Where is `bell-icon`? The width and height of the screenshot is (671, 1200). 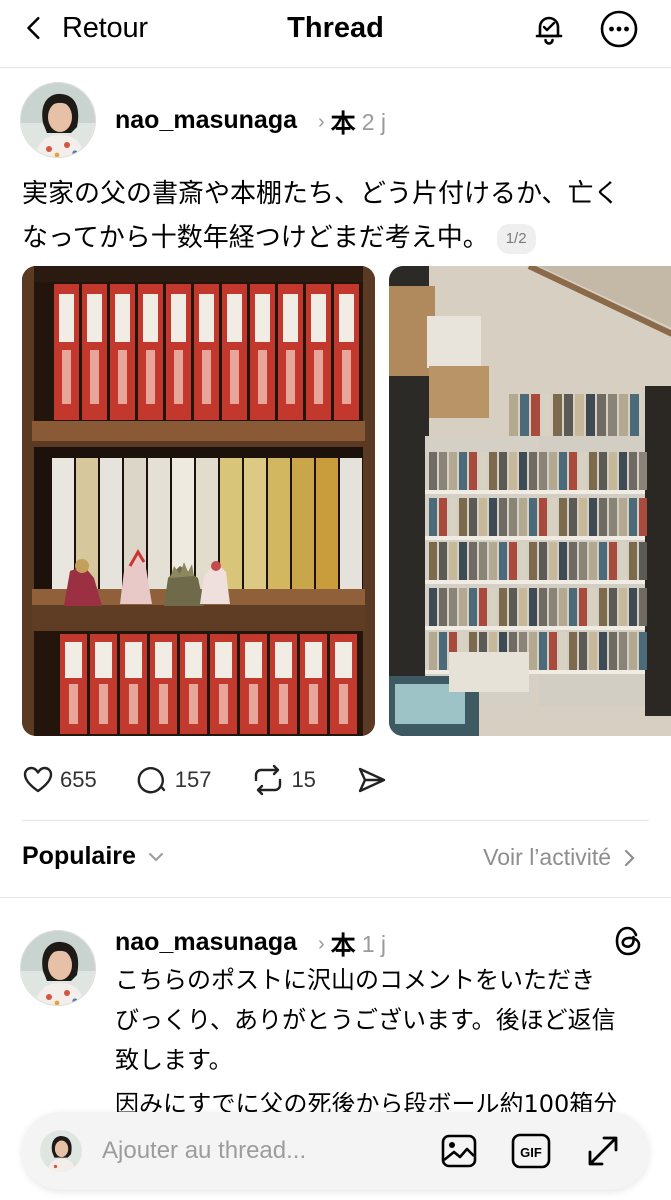 bell-icon is located at coordinates (549, 30).